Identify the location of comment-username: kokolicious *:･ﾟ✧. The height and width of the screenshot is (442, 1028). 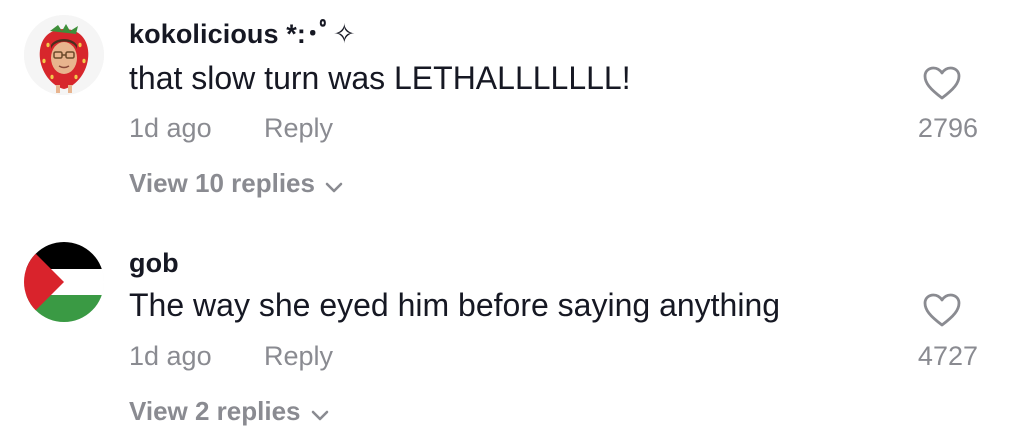
(242, 34).